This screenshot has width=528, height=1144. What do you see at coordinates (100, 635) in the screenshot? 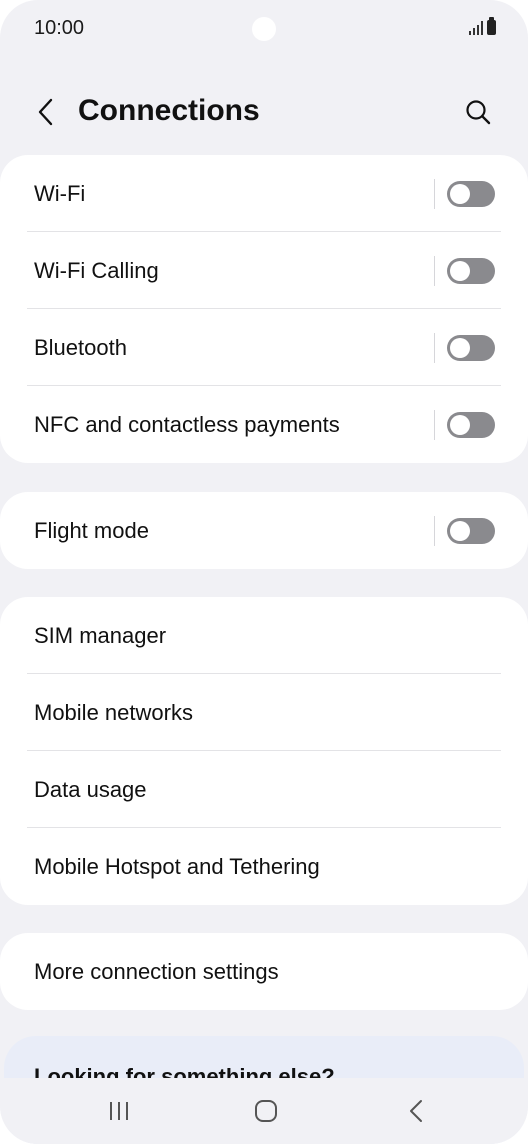
I see `row-label: SIM manager` at bounding box center [100, 635].